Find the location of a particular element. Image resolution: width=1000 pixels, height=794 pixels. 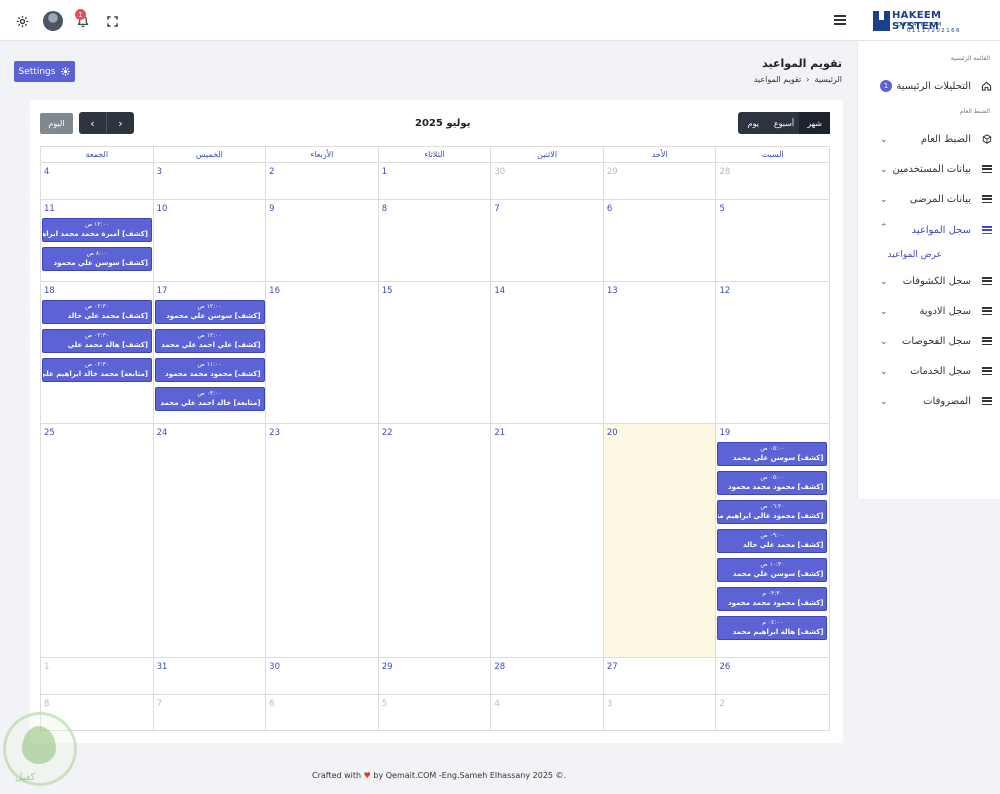

calendar-day-cell: 6 is located at coordinates (322, 712).